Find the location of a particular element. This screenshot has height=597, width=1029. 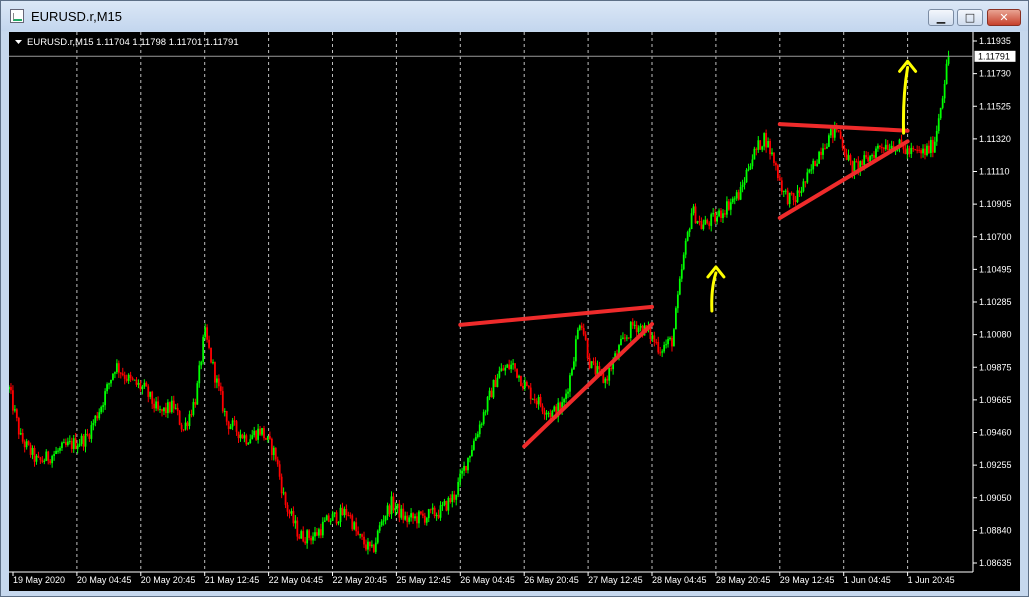

title-bar: EURUSD.r,M15 ▁ □ ✕ is located at coordinates (514, 16).